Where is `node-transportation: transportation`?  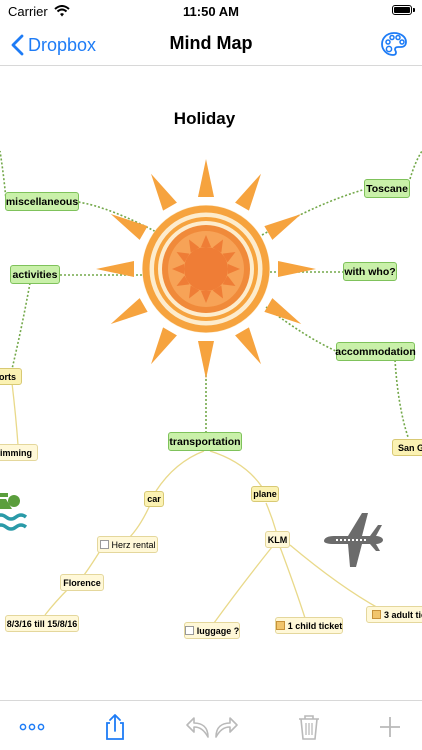 node-transportation: transportation is located at coordinates (205, 441).